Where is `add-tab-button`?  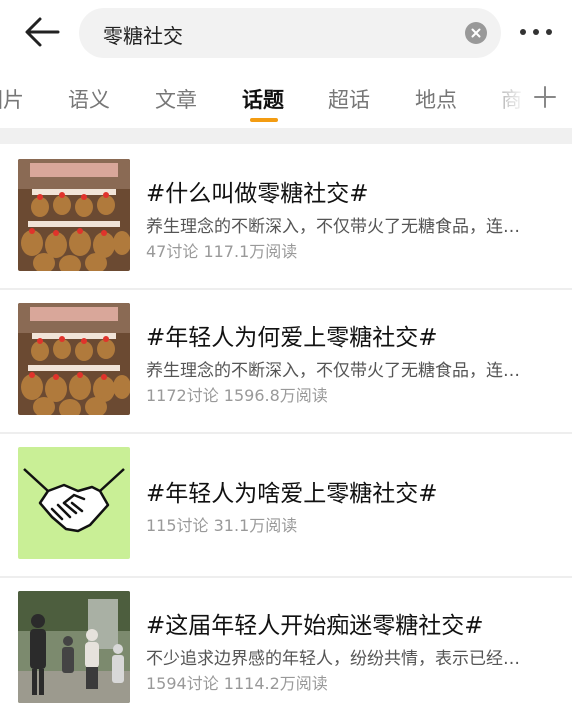 add-tab-button is located at coordinates (545, 97).